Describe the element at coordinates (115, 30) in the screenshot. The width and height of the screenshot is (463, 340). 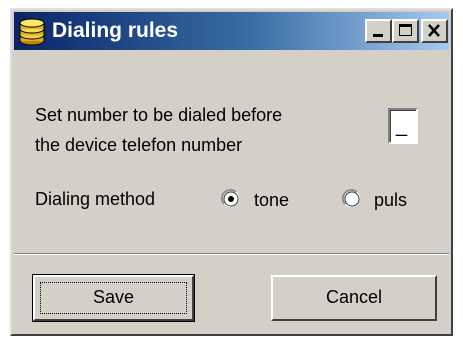
I see `window-title: Dialing rules` at that location.